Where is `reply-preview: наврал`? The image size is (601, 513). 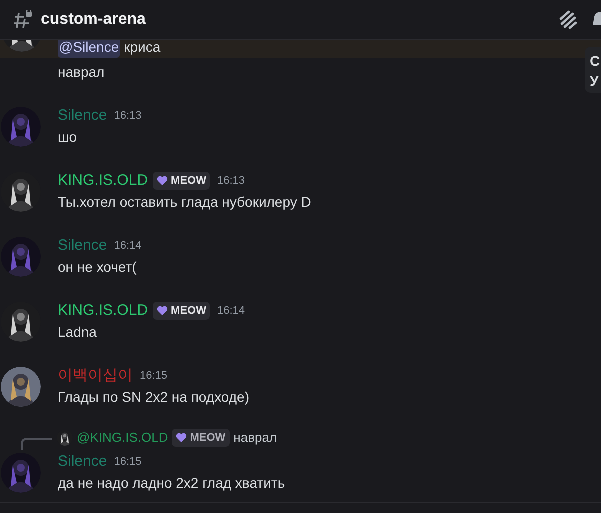 reply-preview: наврал is located at coordinates (256, 438).